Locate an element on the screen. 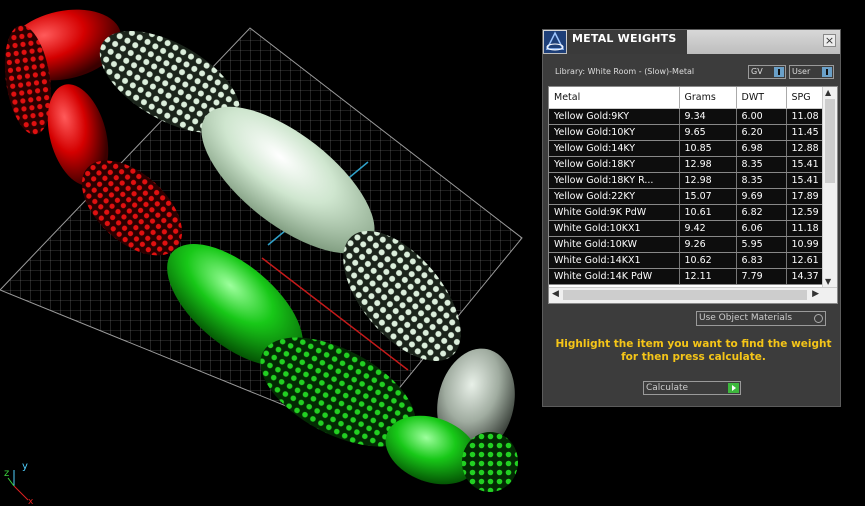  column-header-spg: SPG is located at coordinates (804, 98).